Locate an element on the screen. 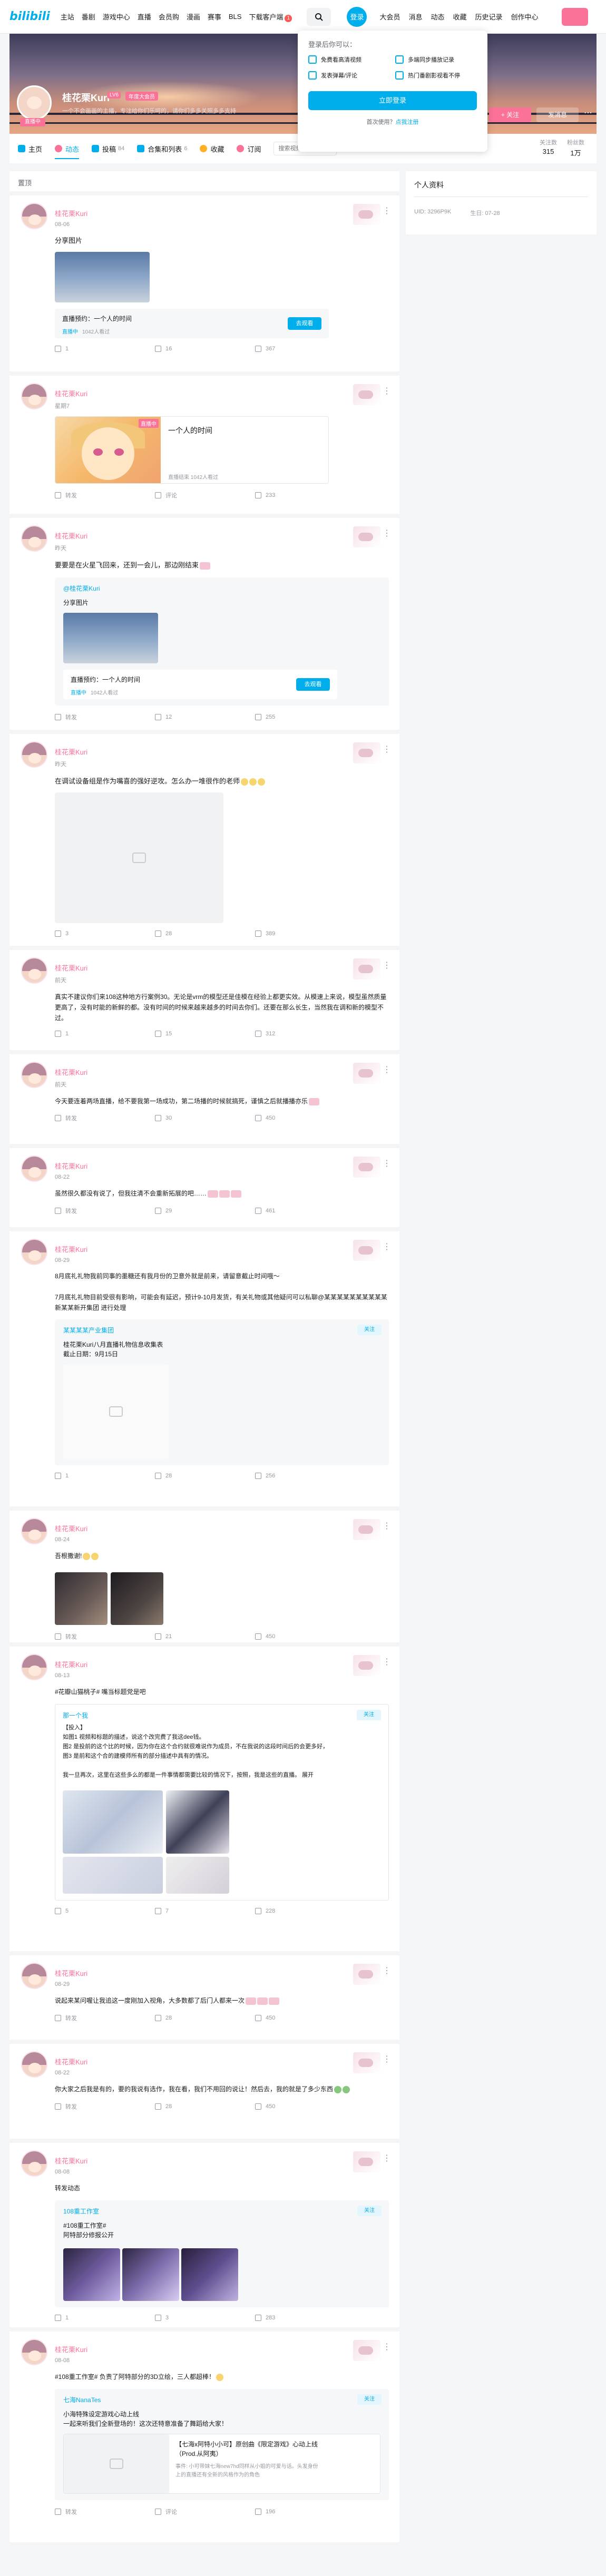 This screenshot has width=606, height=2576. article-card: 直播中 一个人的时间 直播结束 1042人看过 is located at coordinates (192, 450).